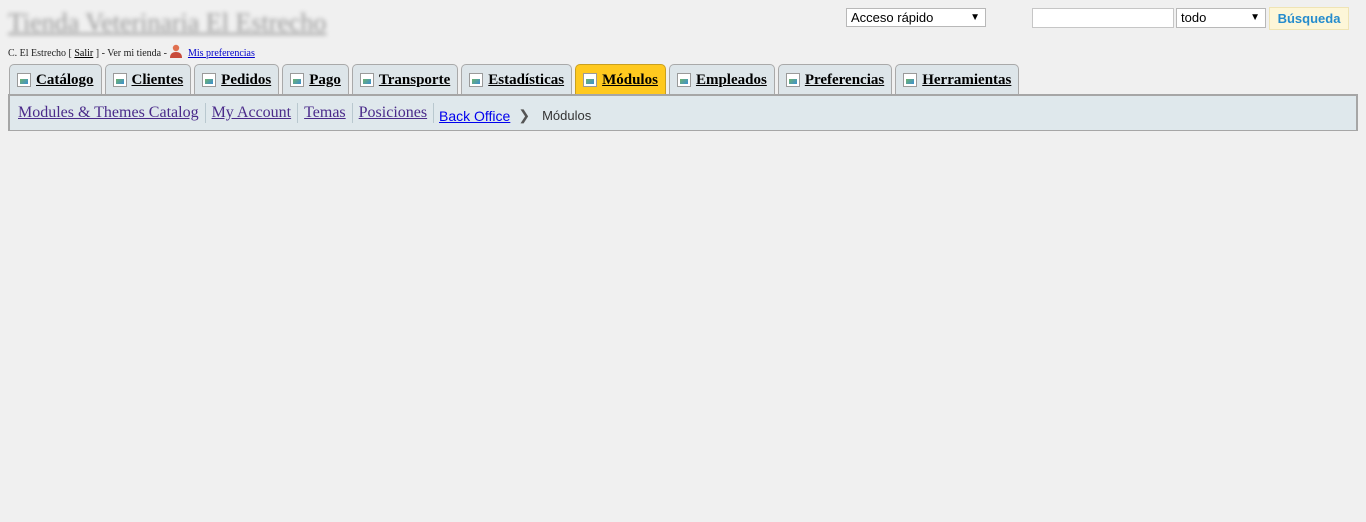 The width and height of the screenshot is (1366, 522). I want to click on tab-empleados: Empleados, so click(721, 79).